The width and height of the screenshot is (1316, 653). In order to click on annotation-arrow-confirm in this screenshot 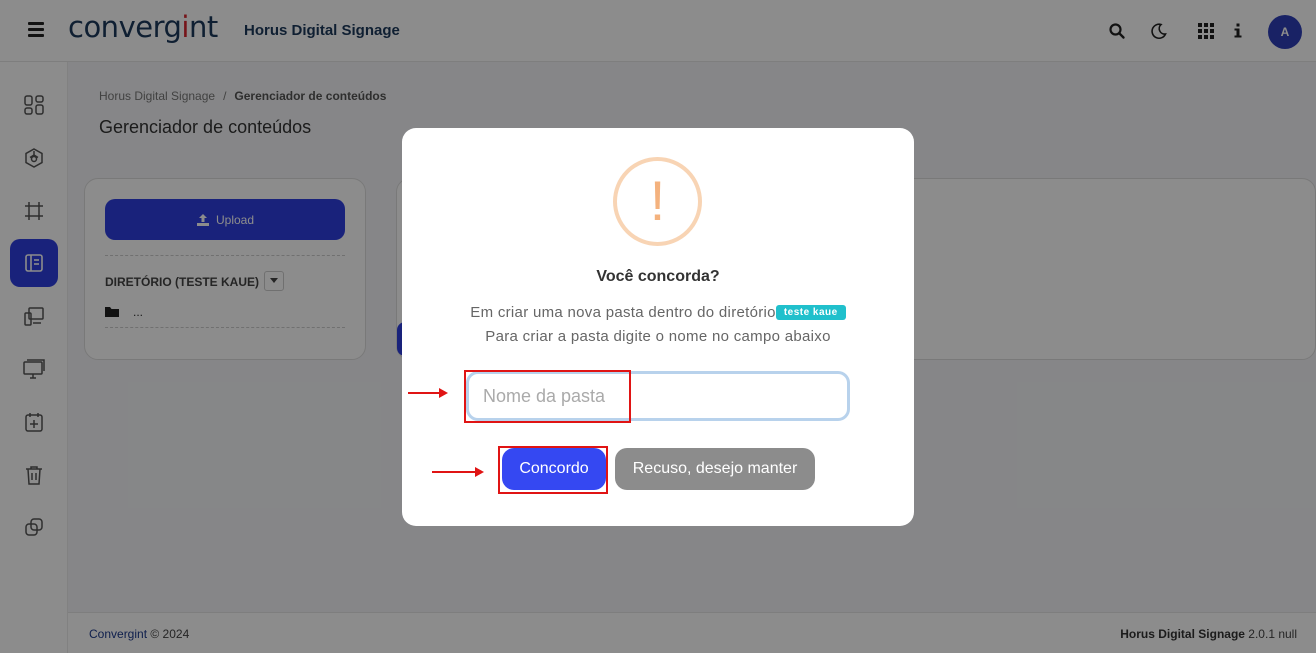, I will do `click(458, 472)`.